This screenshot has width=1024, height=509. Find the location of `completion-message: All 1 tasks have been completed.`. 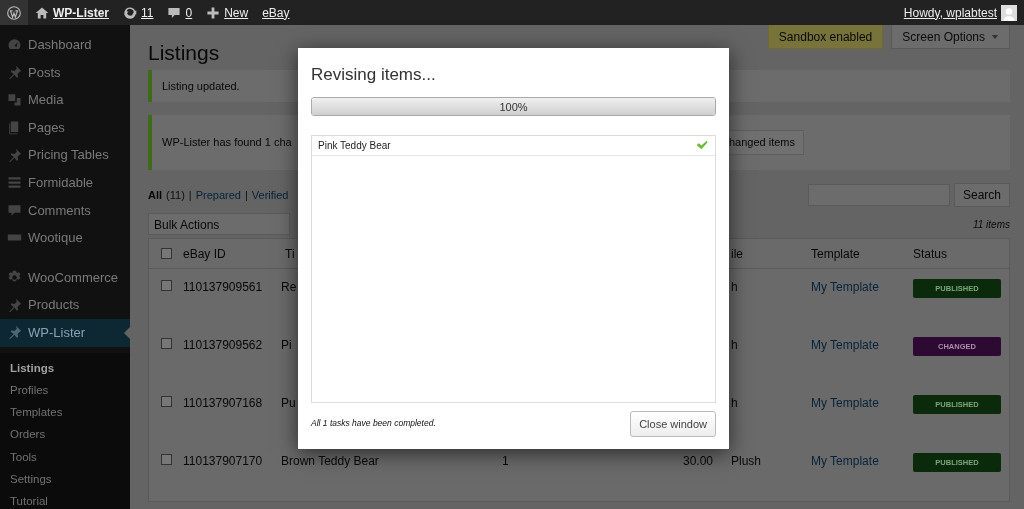

completion-message: All 1 tasks have been completed. is located at coordinates (373, 424).